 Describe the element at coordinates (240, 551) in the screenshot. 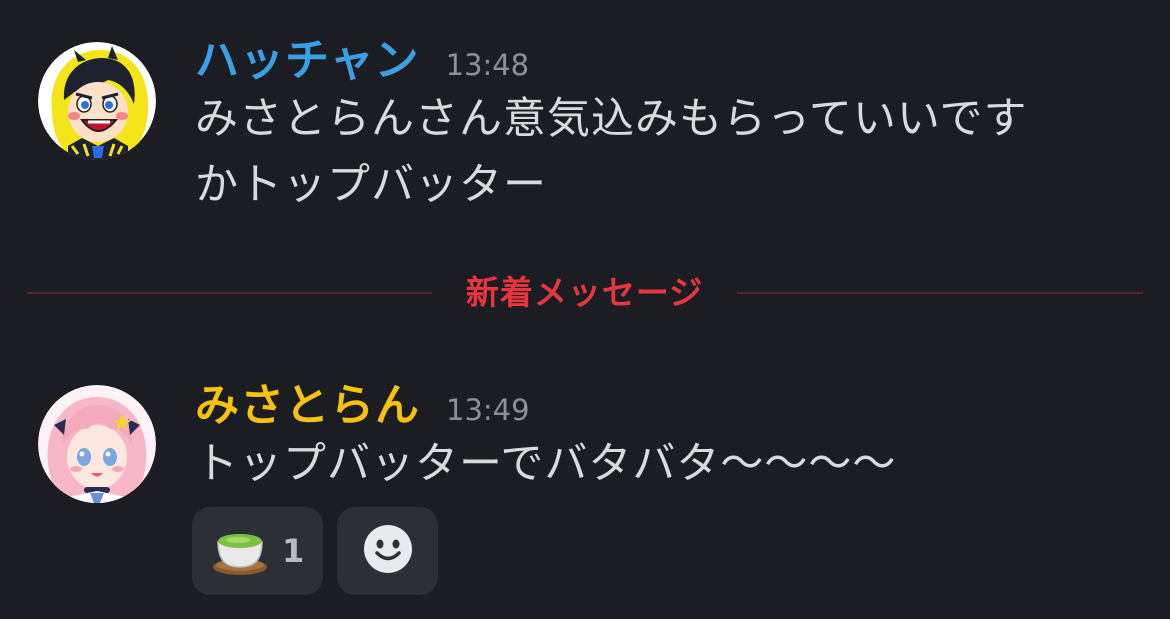

I see `tea-cup-icon` at that location.